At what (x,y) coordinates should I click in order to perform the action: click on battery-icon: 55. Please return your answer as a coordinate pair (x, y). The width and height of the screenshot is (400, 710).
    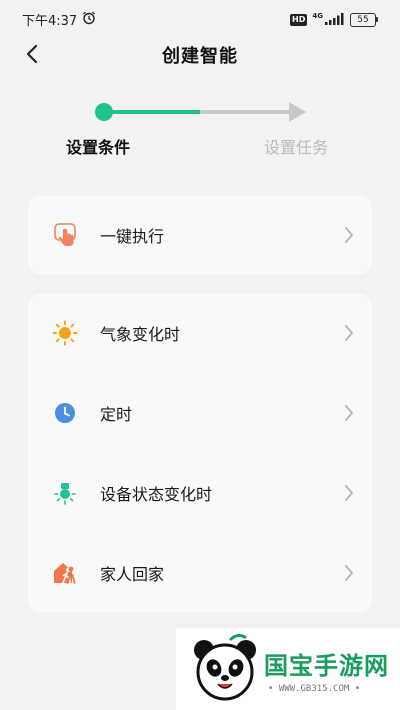
    Looking at the image, I should click on (364, 19).